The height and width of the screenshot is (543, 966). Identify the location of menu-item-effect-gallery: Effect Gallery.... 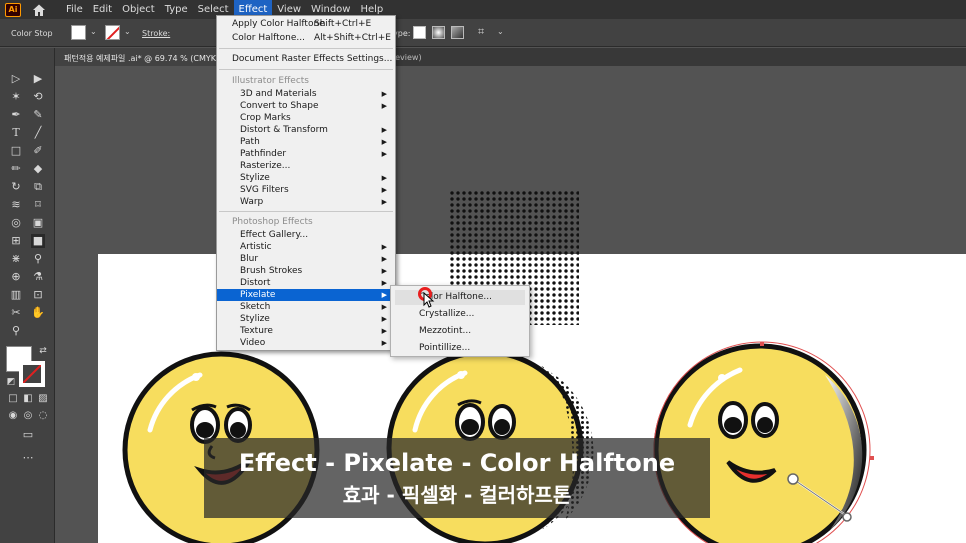
(306, 235).